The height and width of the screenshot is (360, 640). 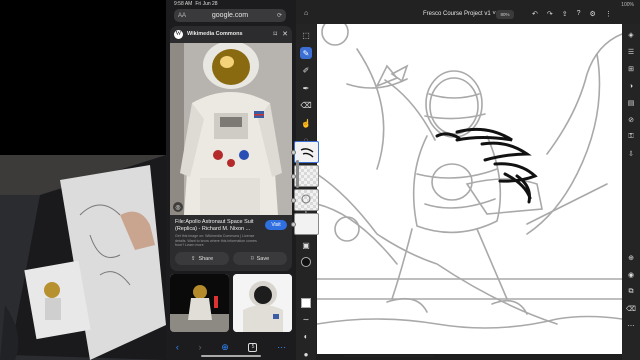 What do you see at coordinates (231, 303) in the screenshot?
I see `related-images` at bounding box center [231, 303].